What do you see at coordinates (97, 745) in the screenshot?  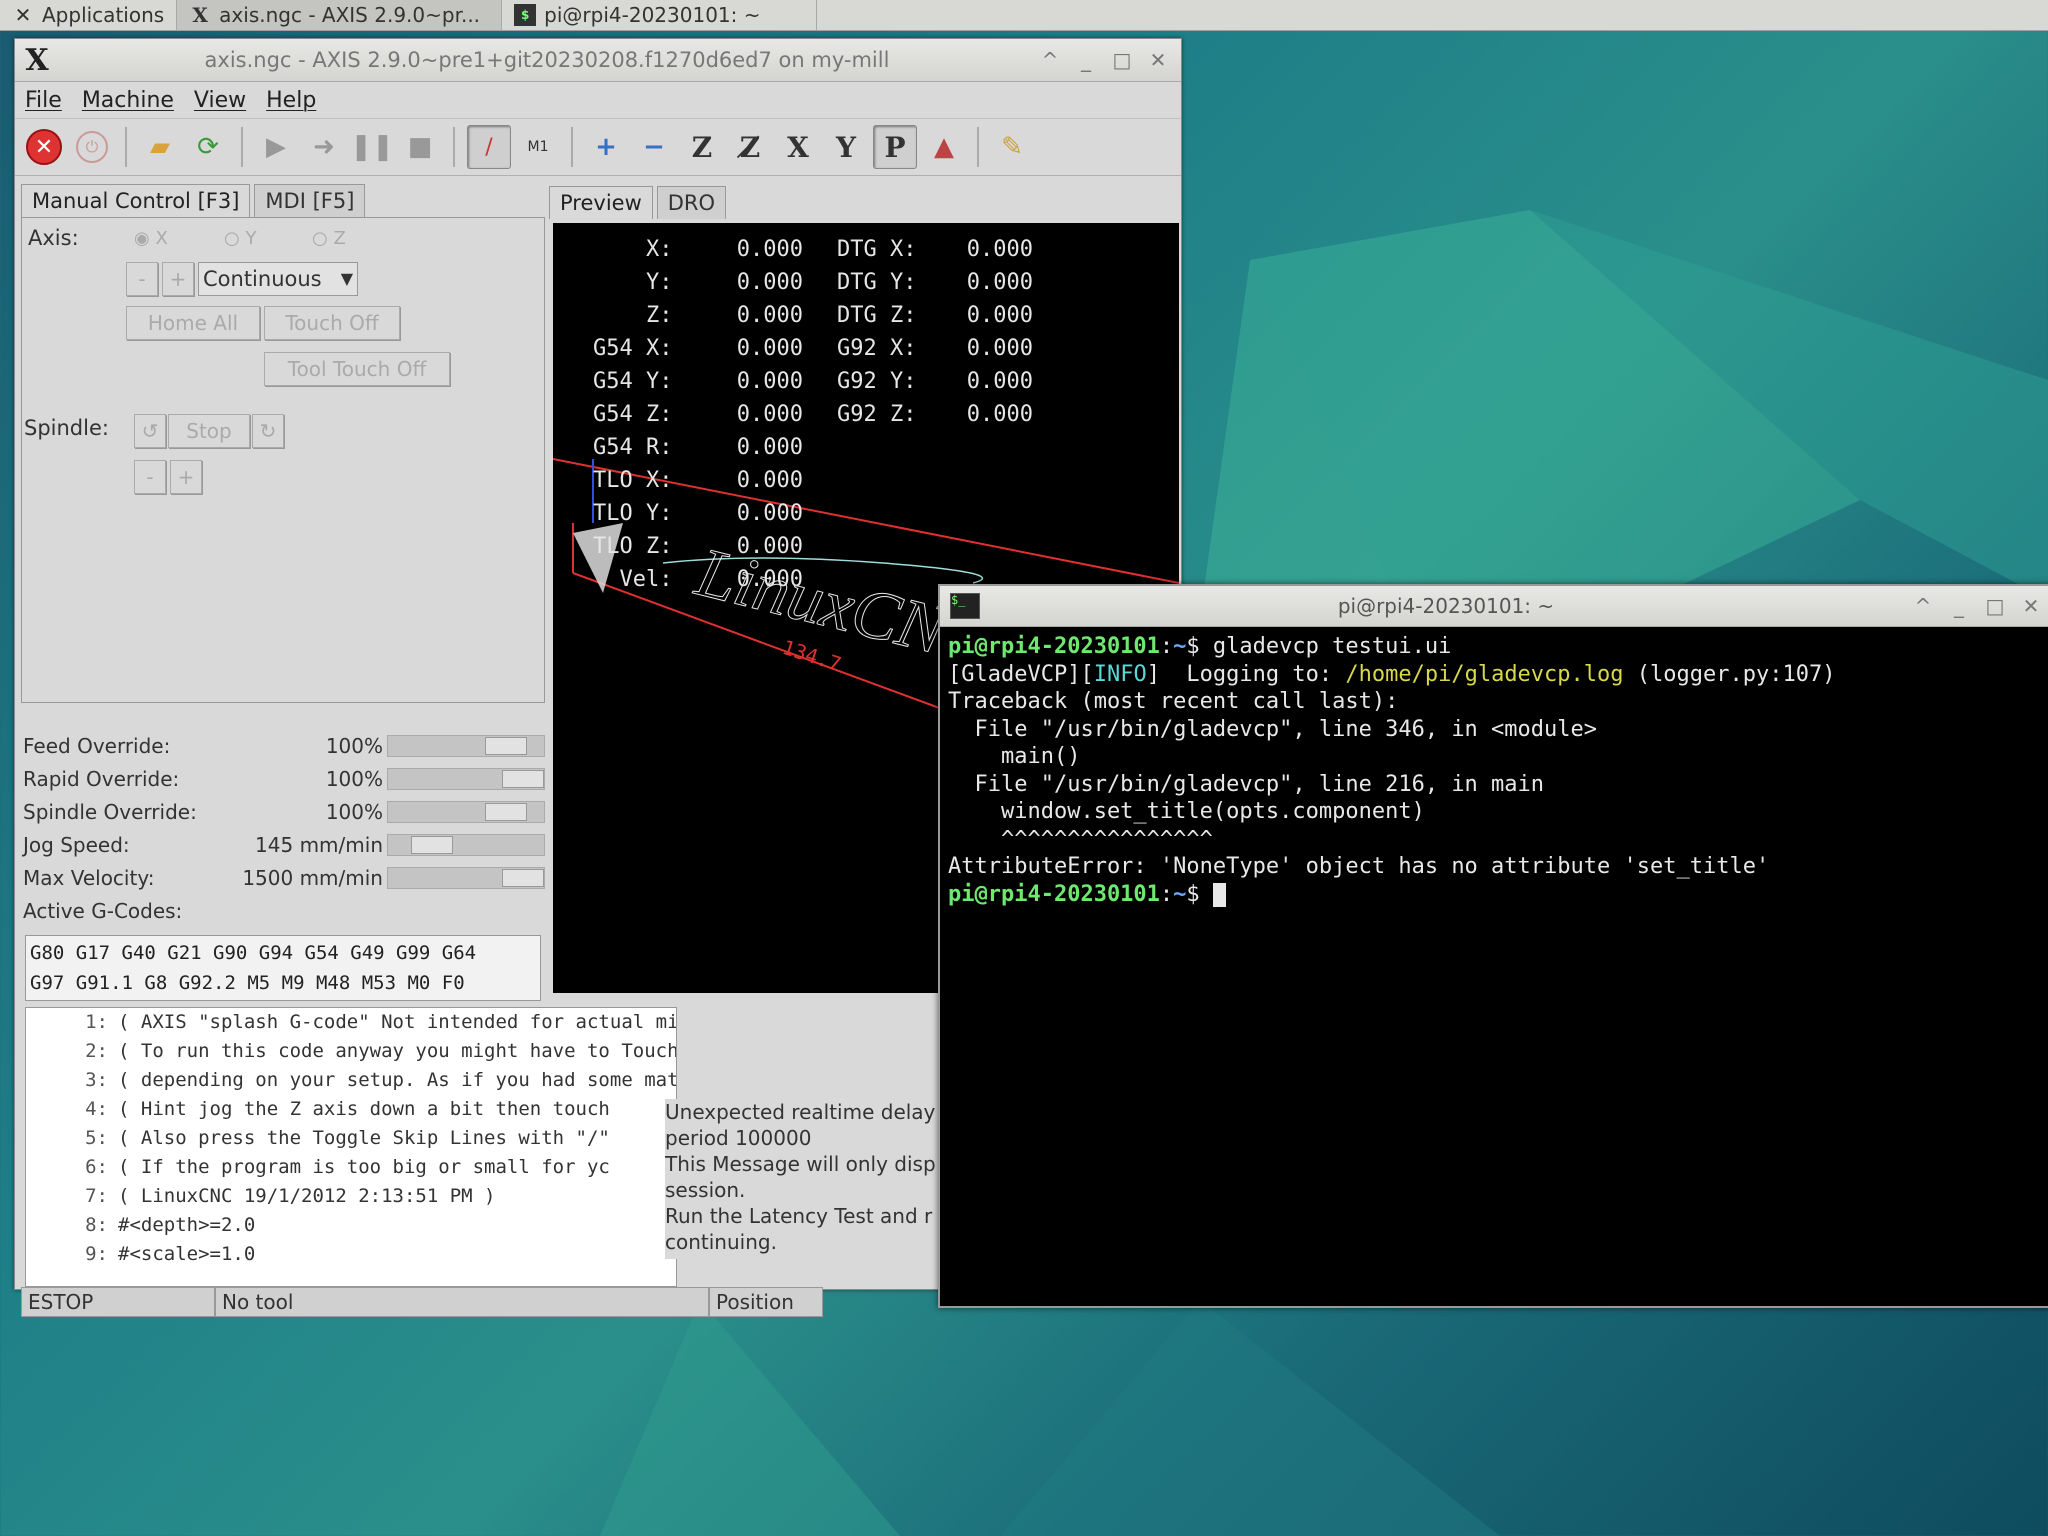 I see `feed-override-label: Feed Override:` at bounding box center [97, 745].